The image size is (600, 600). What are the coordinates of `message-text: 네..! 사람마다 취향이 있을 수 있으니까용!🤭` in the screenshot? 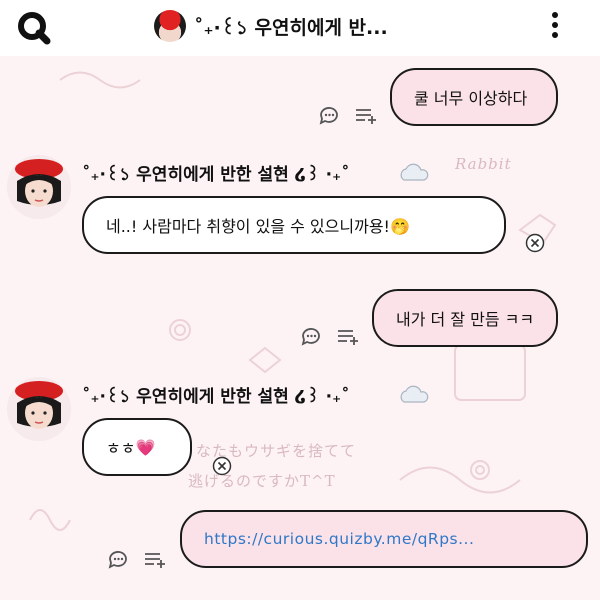 It's located at (258, 226).